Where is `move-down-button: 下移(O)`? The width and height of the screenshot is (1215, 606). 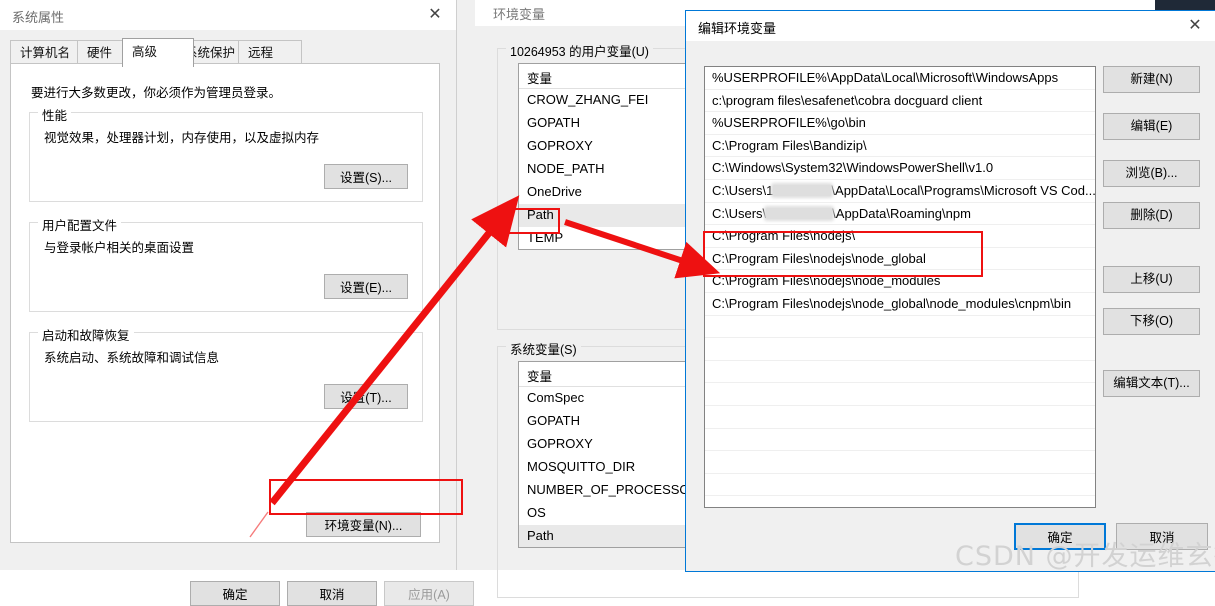
move-down-button: 下移(O) is located at coordinates (1151, 321).